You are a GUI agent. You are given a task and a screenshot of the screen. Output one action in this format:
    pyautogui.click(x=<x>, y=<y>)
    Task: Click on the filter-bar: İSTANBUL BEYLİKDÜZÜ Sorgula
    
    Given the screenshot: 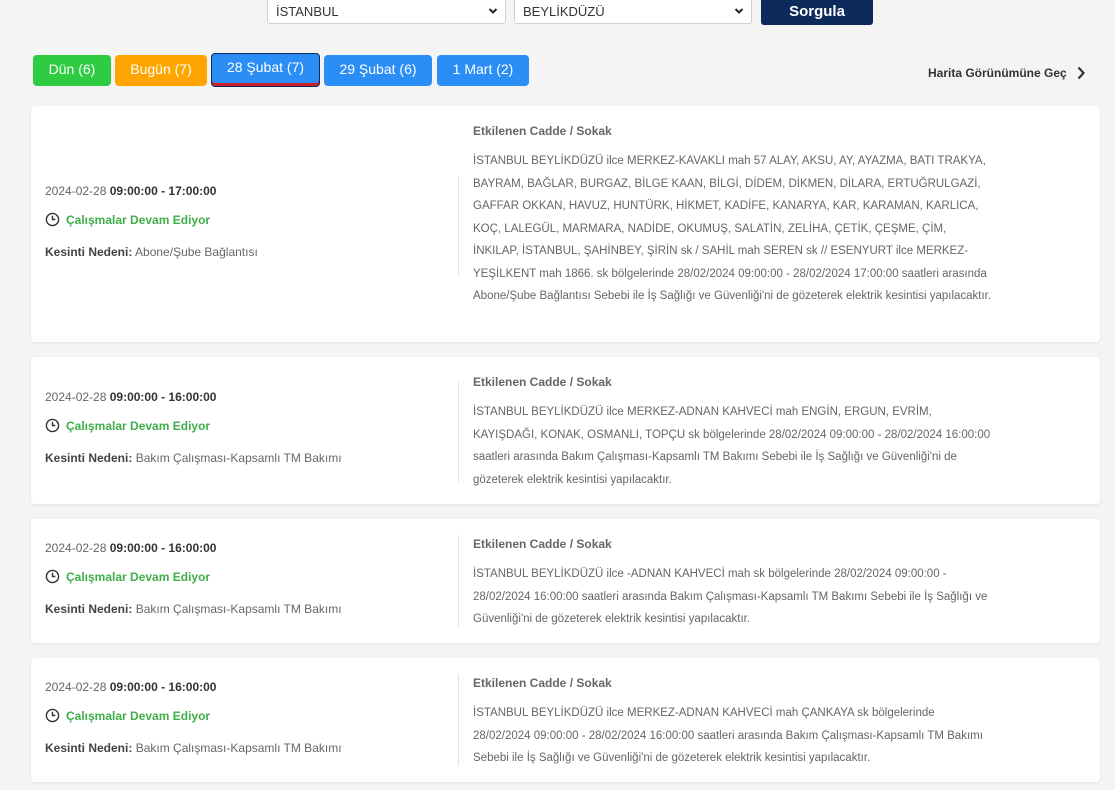 What is the action you would take?
    pyautogui.click(x=557, y=13)
    